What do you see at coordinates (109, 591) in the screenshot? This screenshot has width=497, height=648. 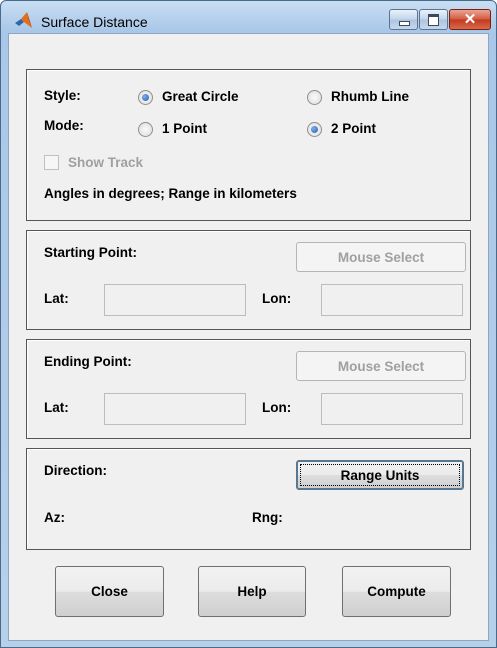 I see `close-button: Close` at bounding box center [109, 591].